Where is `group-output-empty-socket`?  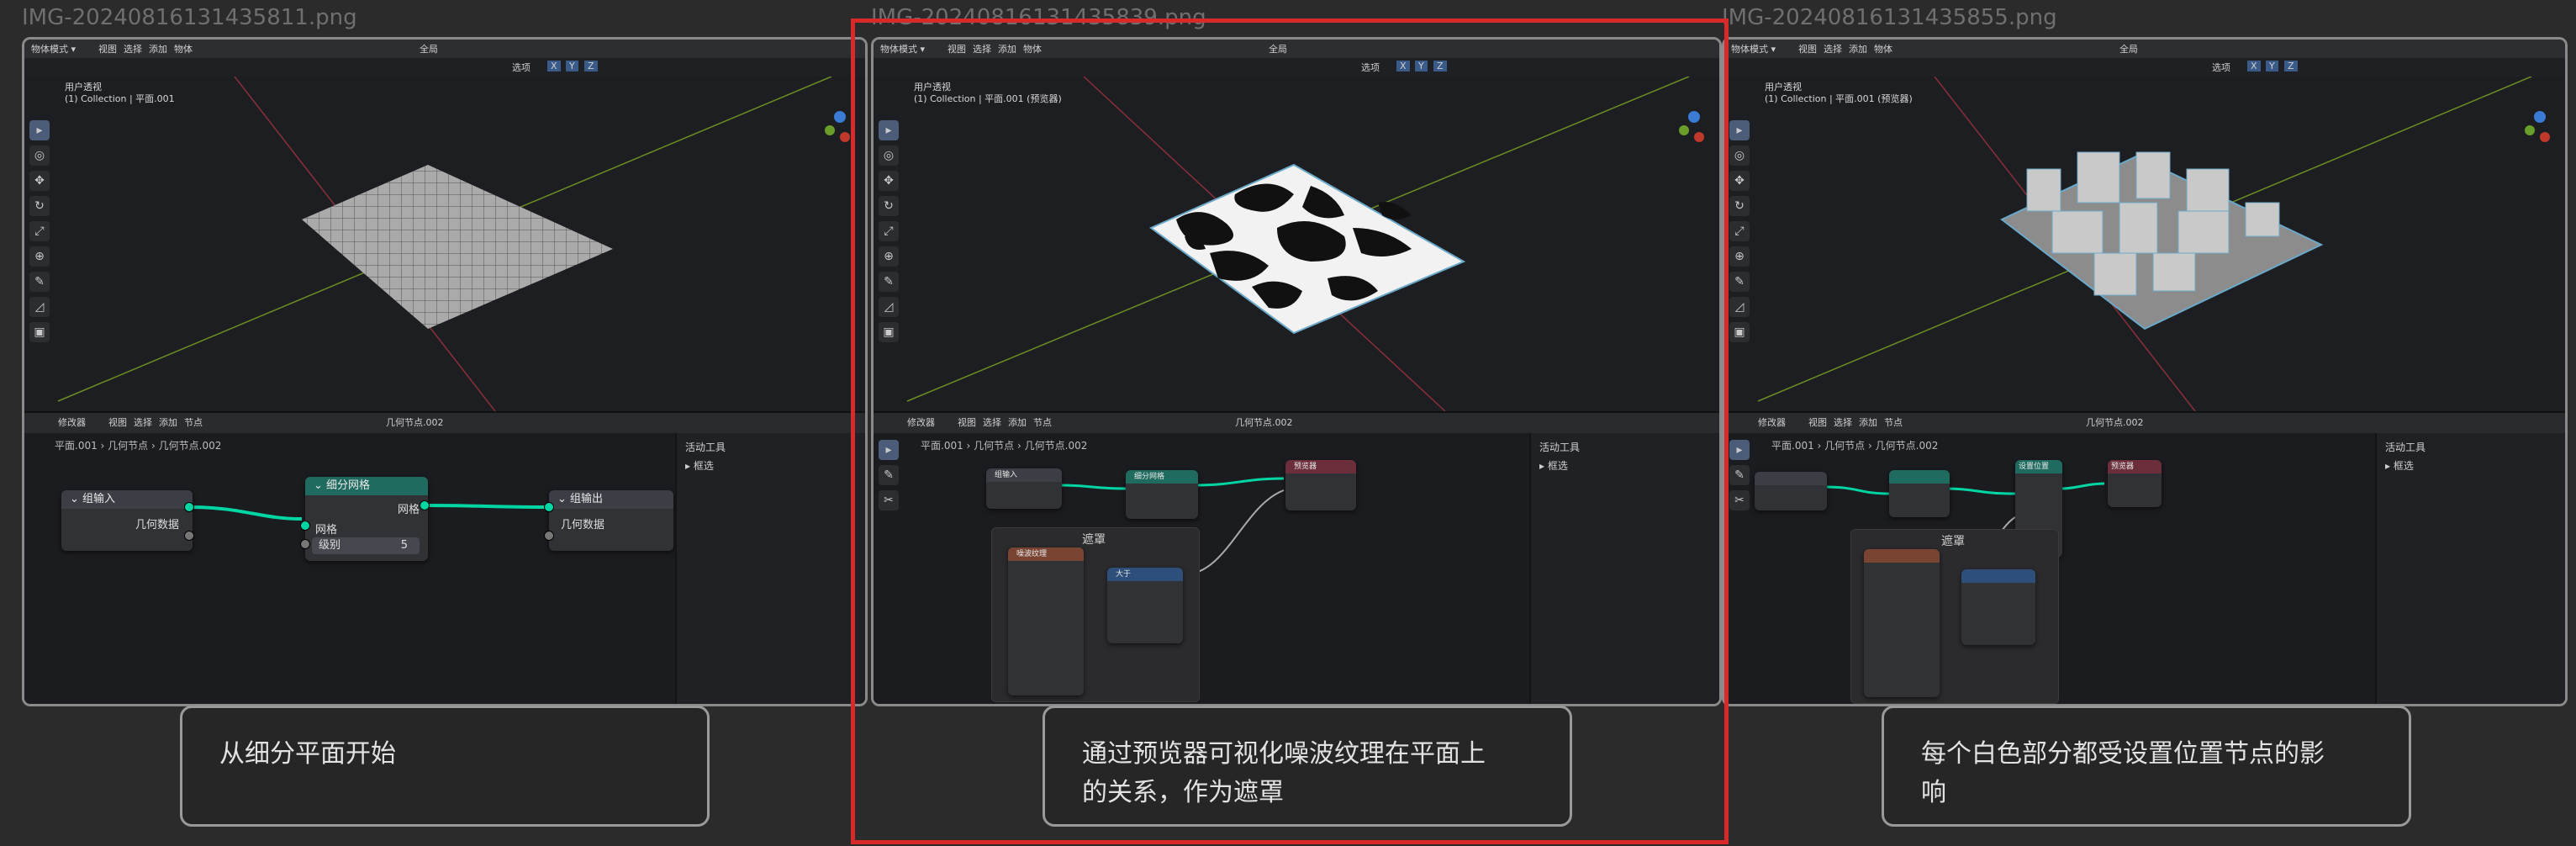 group-output-empty-socket is located at coordinates (549, 536).